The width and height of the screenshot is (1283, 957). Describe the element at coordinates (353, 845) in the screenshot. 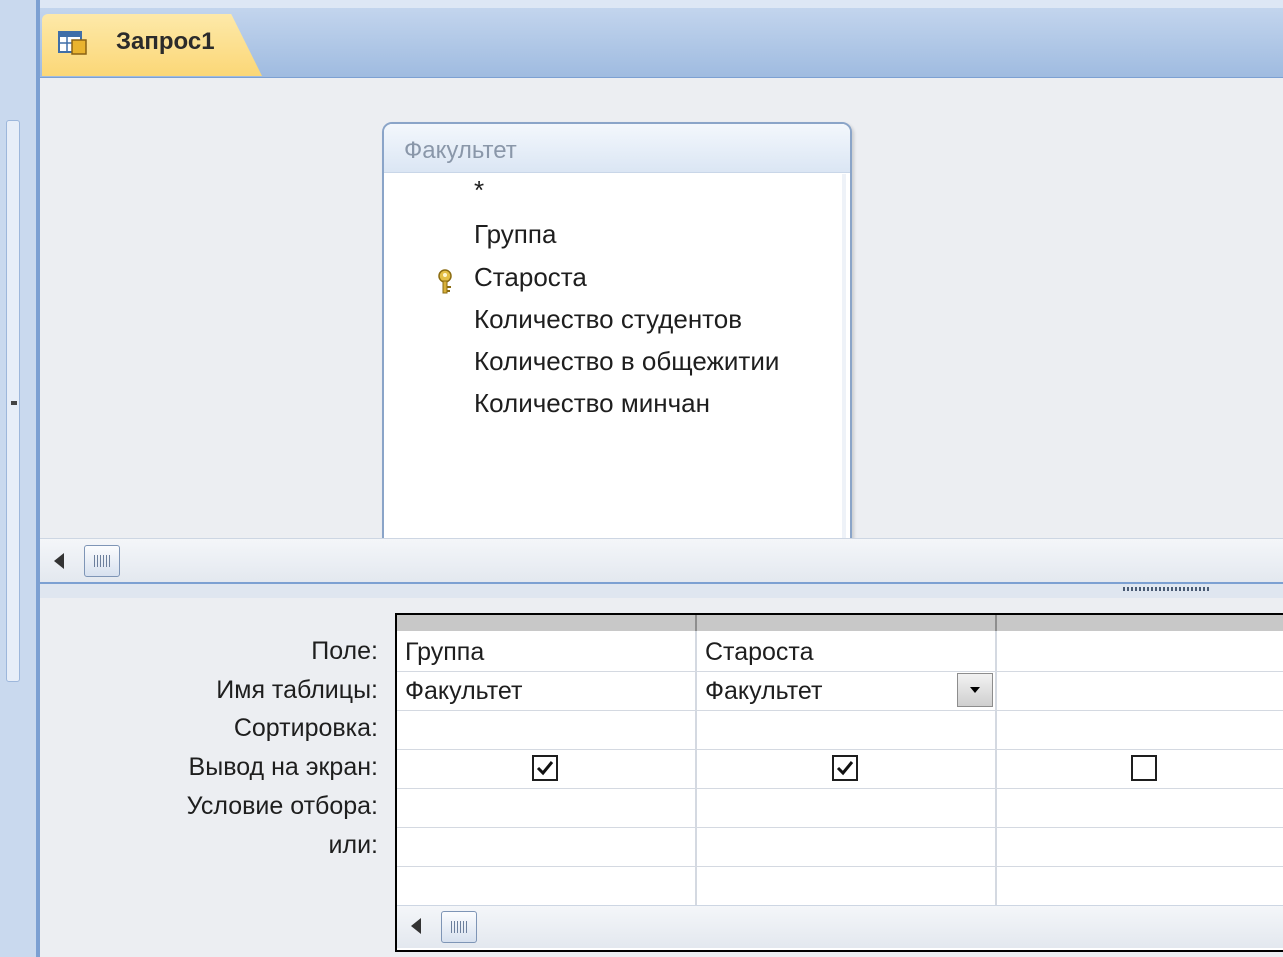

I see `row-label-or: или:` at that location.